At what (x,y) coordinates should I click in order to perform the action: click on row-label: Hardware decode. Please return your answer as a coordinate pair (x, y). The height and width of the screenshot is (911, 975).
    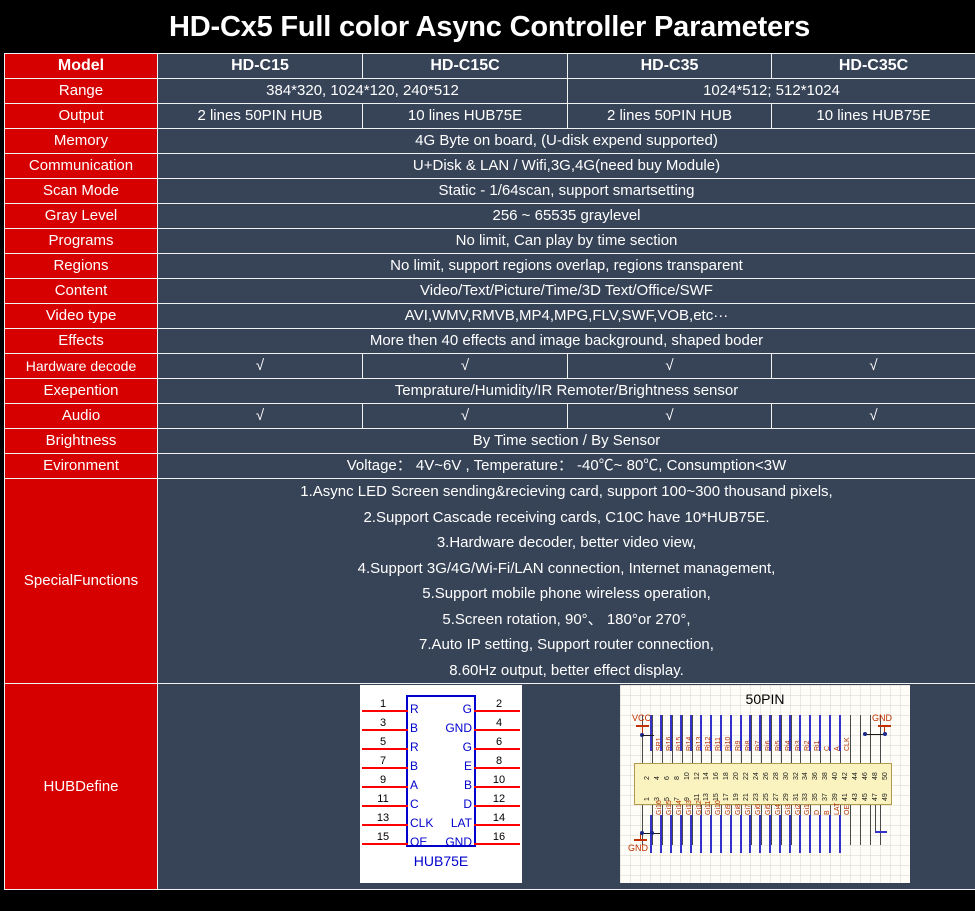
    Looking at the image, I should click on (81, 366).